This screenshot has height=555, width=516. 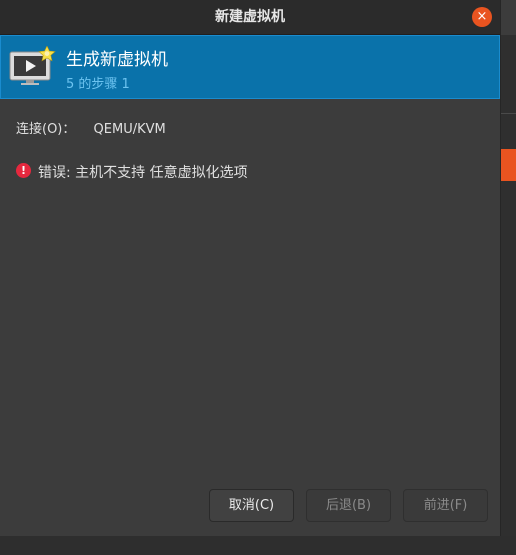 What do you see at coordinates (143, 173) in the screenshot?
I see `error-message: 错误: 主机不支持 任意虚拟化选项` at bounding box center [143, 173].